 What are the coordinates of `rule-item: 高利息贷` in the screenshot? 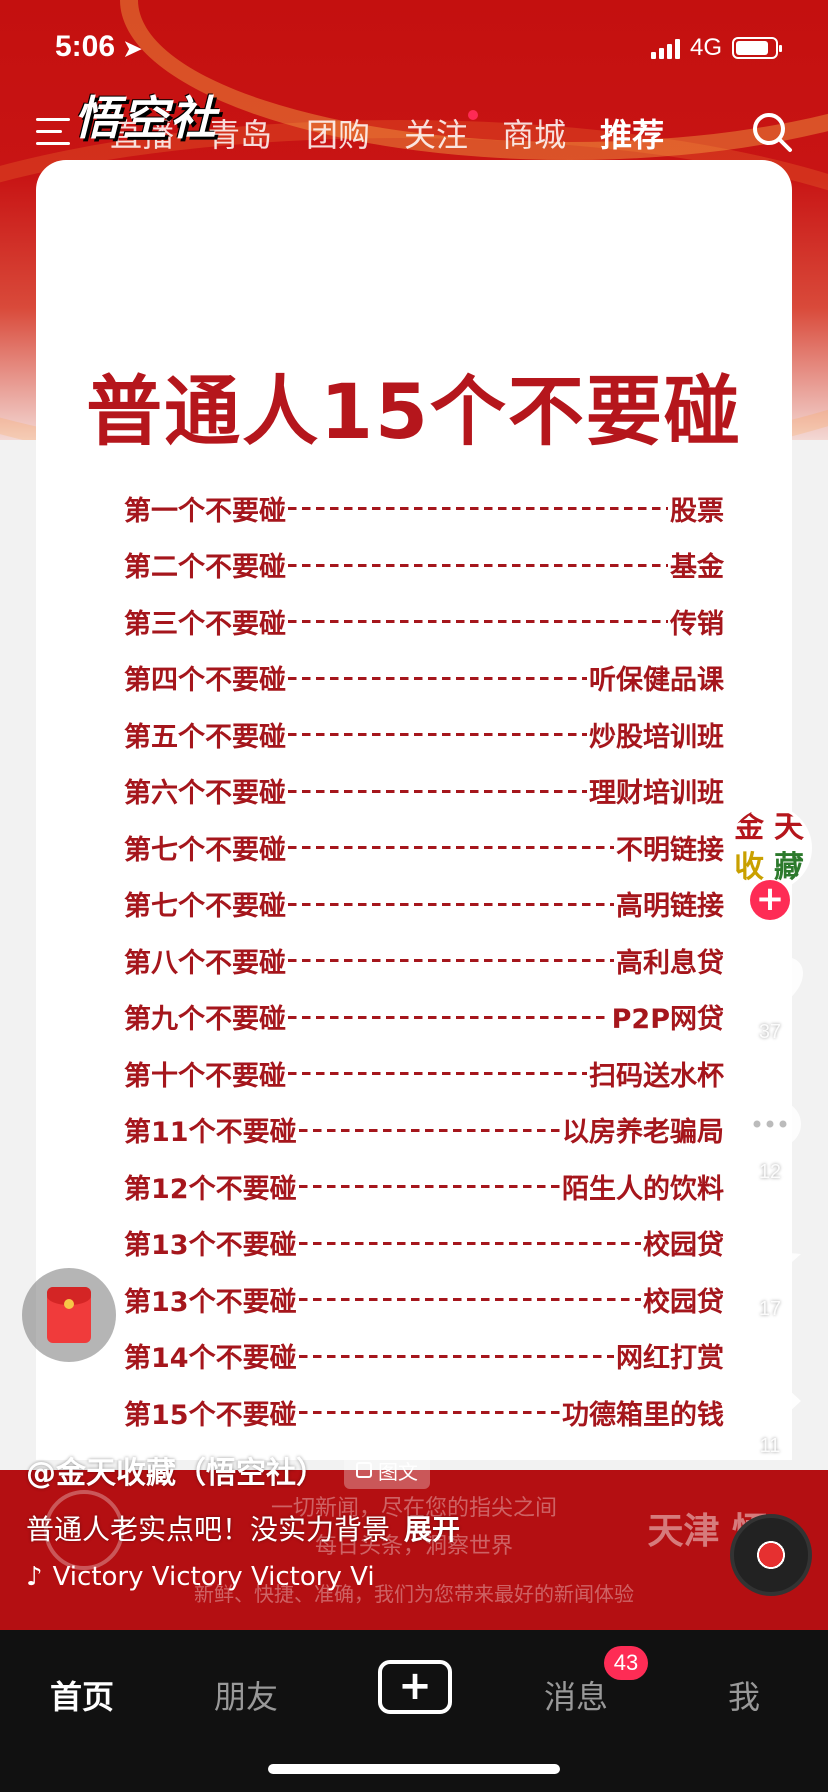 It's located at (670, 963).